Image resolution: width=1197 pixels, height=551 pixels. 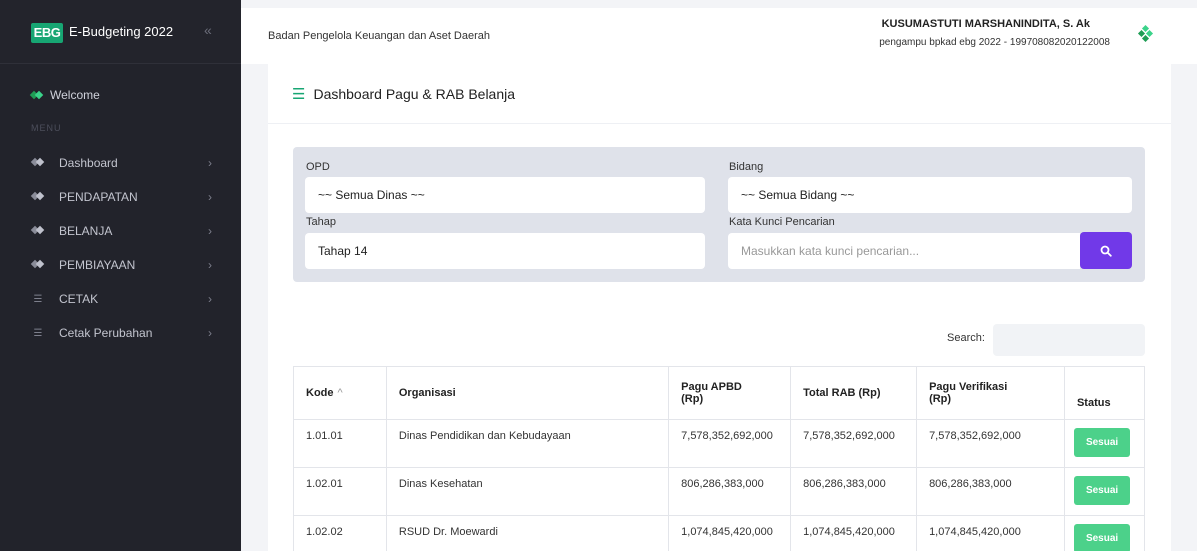 What do you see at coordinates (88, 163) in the screenshot?
I see `sidebar-item-label: Dashboard` at bounding box center [88, 163].